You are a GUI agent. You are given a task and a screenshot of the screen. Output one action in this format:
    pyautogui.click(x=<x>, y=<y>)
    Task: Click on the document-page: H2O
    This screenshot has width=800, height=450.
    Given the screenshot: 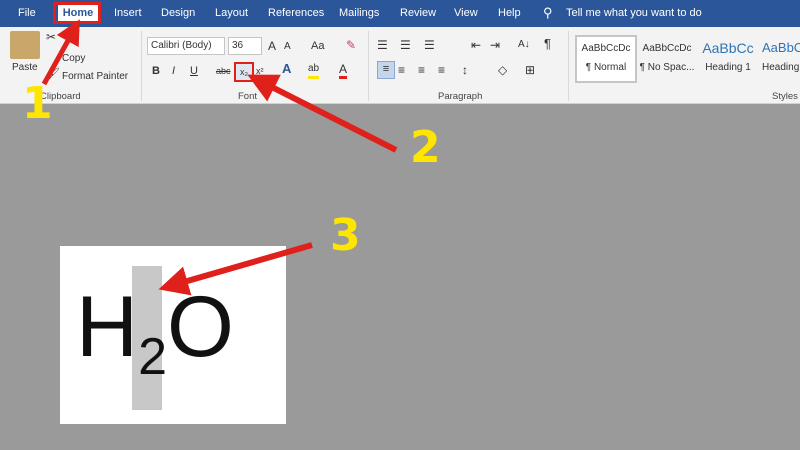 What is the action you would take?
    pyautogui.click(x=173, y=335)
    